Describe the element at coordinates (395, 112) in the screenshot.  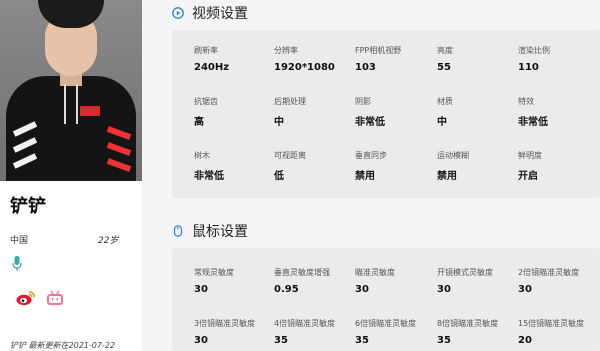
I see `video-setting-item: 阴影 非常低` at that location.